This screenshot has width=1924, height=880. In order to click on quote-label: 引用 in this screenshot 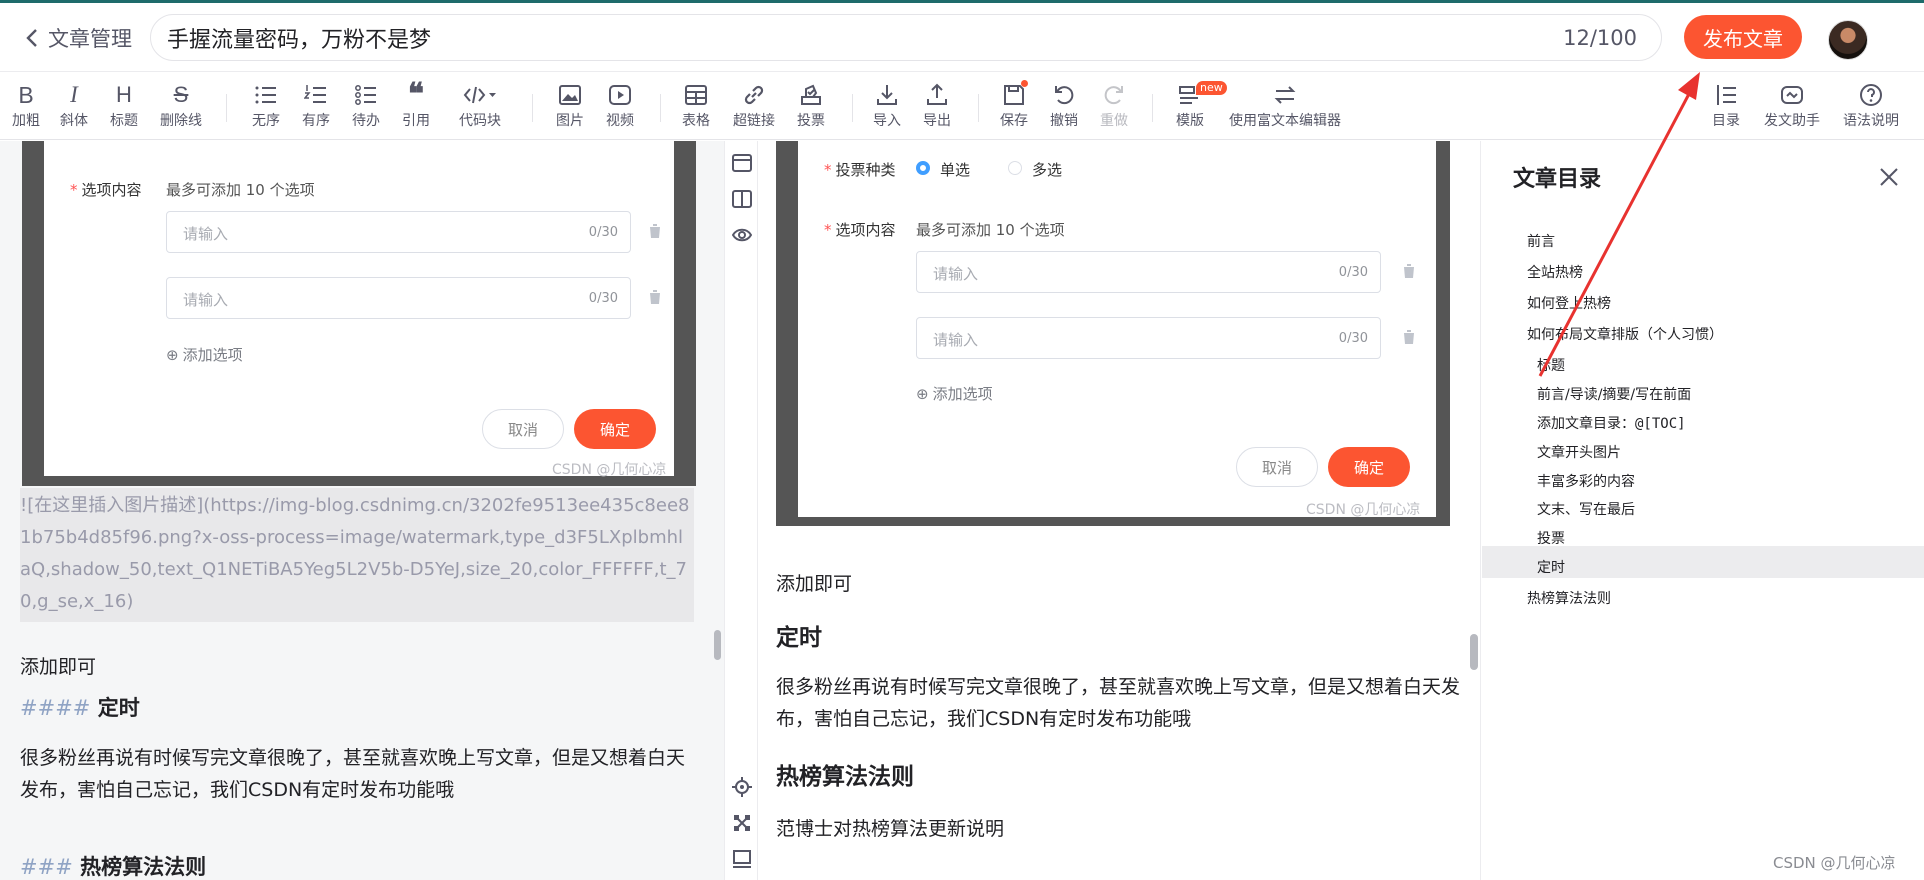, I will do `click(416, 121)`.